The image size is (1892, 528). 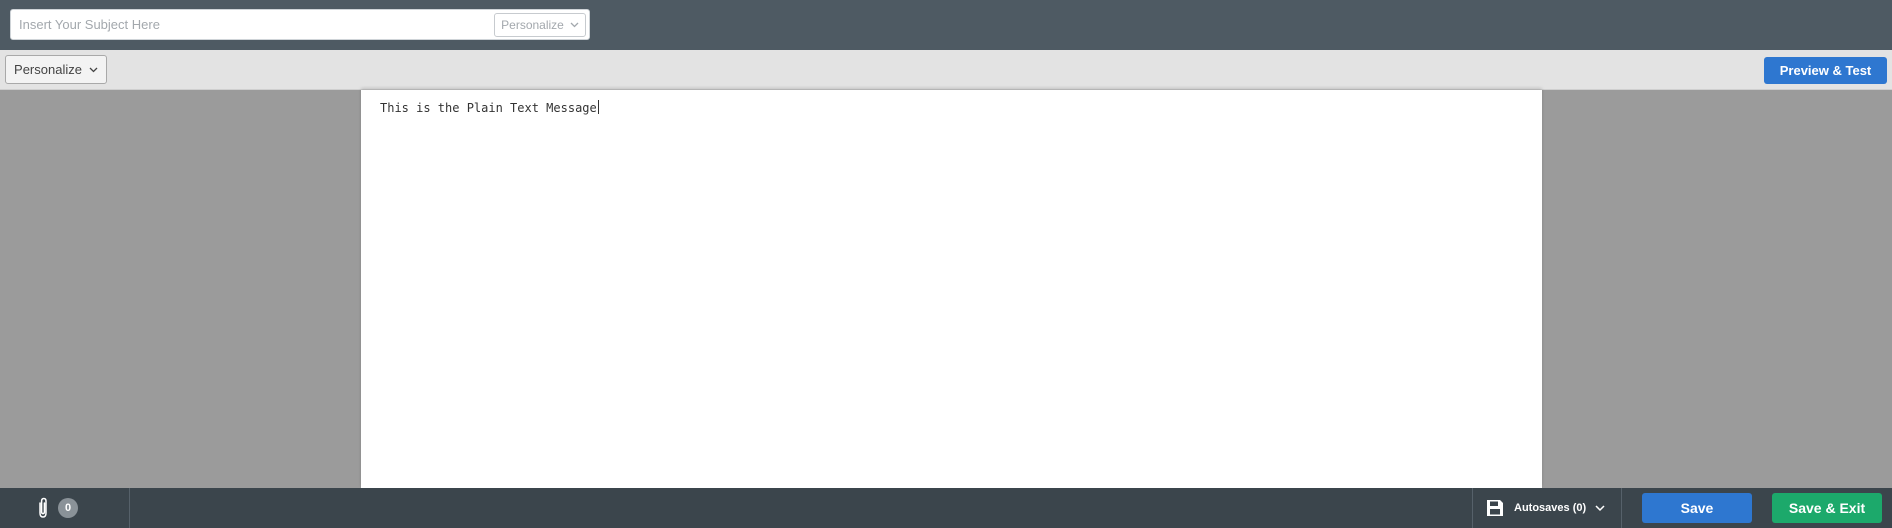 I want to click on text-caret, so click(x=598, y=107).